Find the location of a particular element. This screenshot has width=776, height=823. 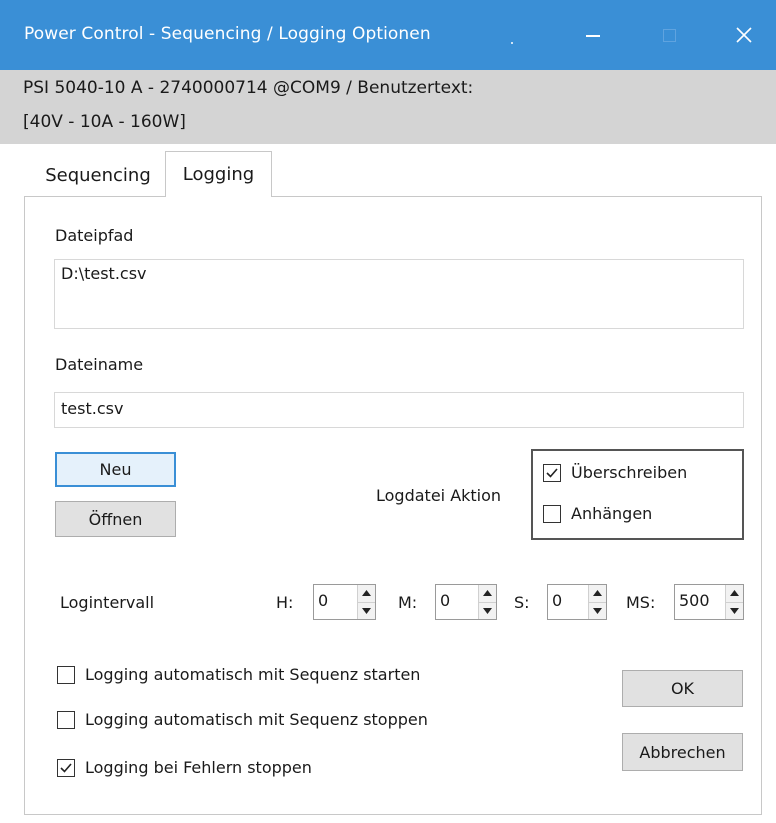

overwrite-checkbox: Überschreiben is located at coordinates (615, 472).